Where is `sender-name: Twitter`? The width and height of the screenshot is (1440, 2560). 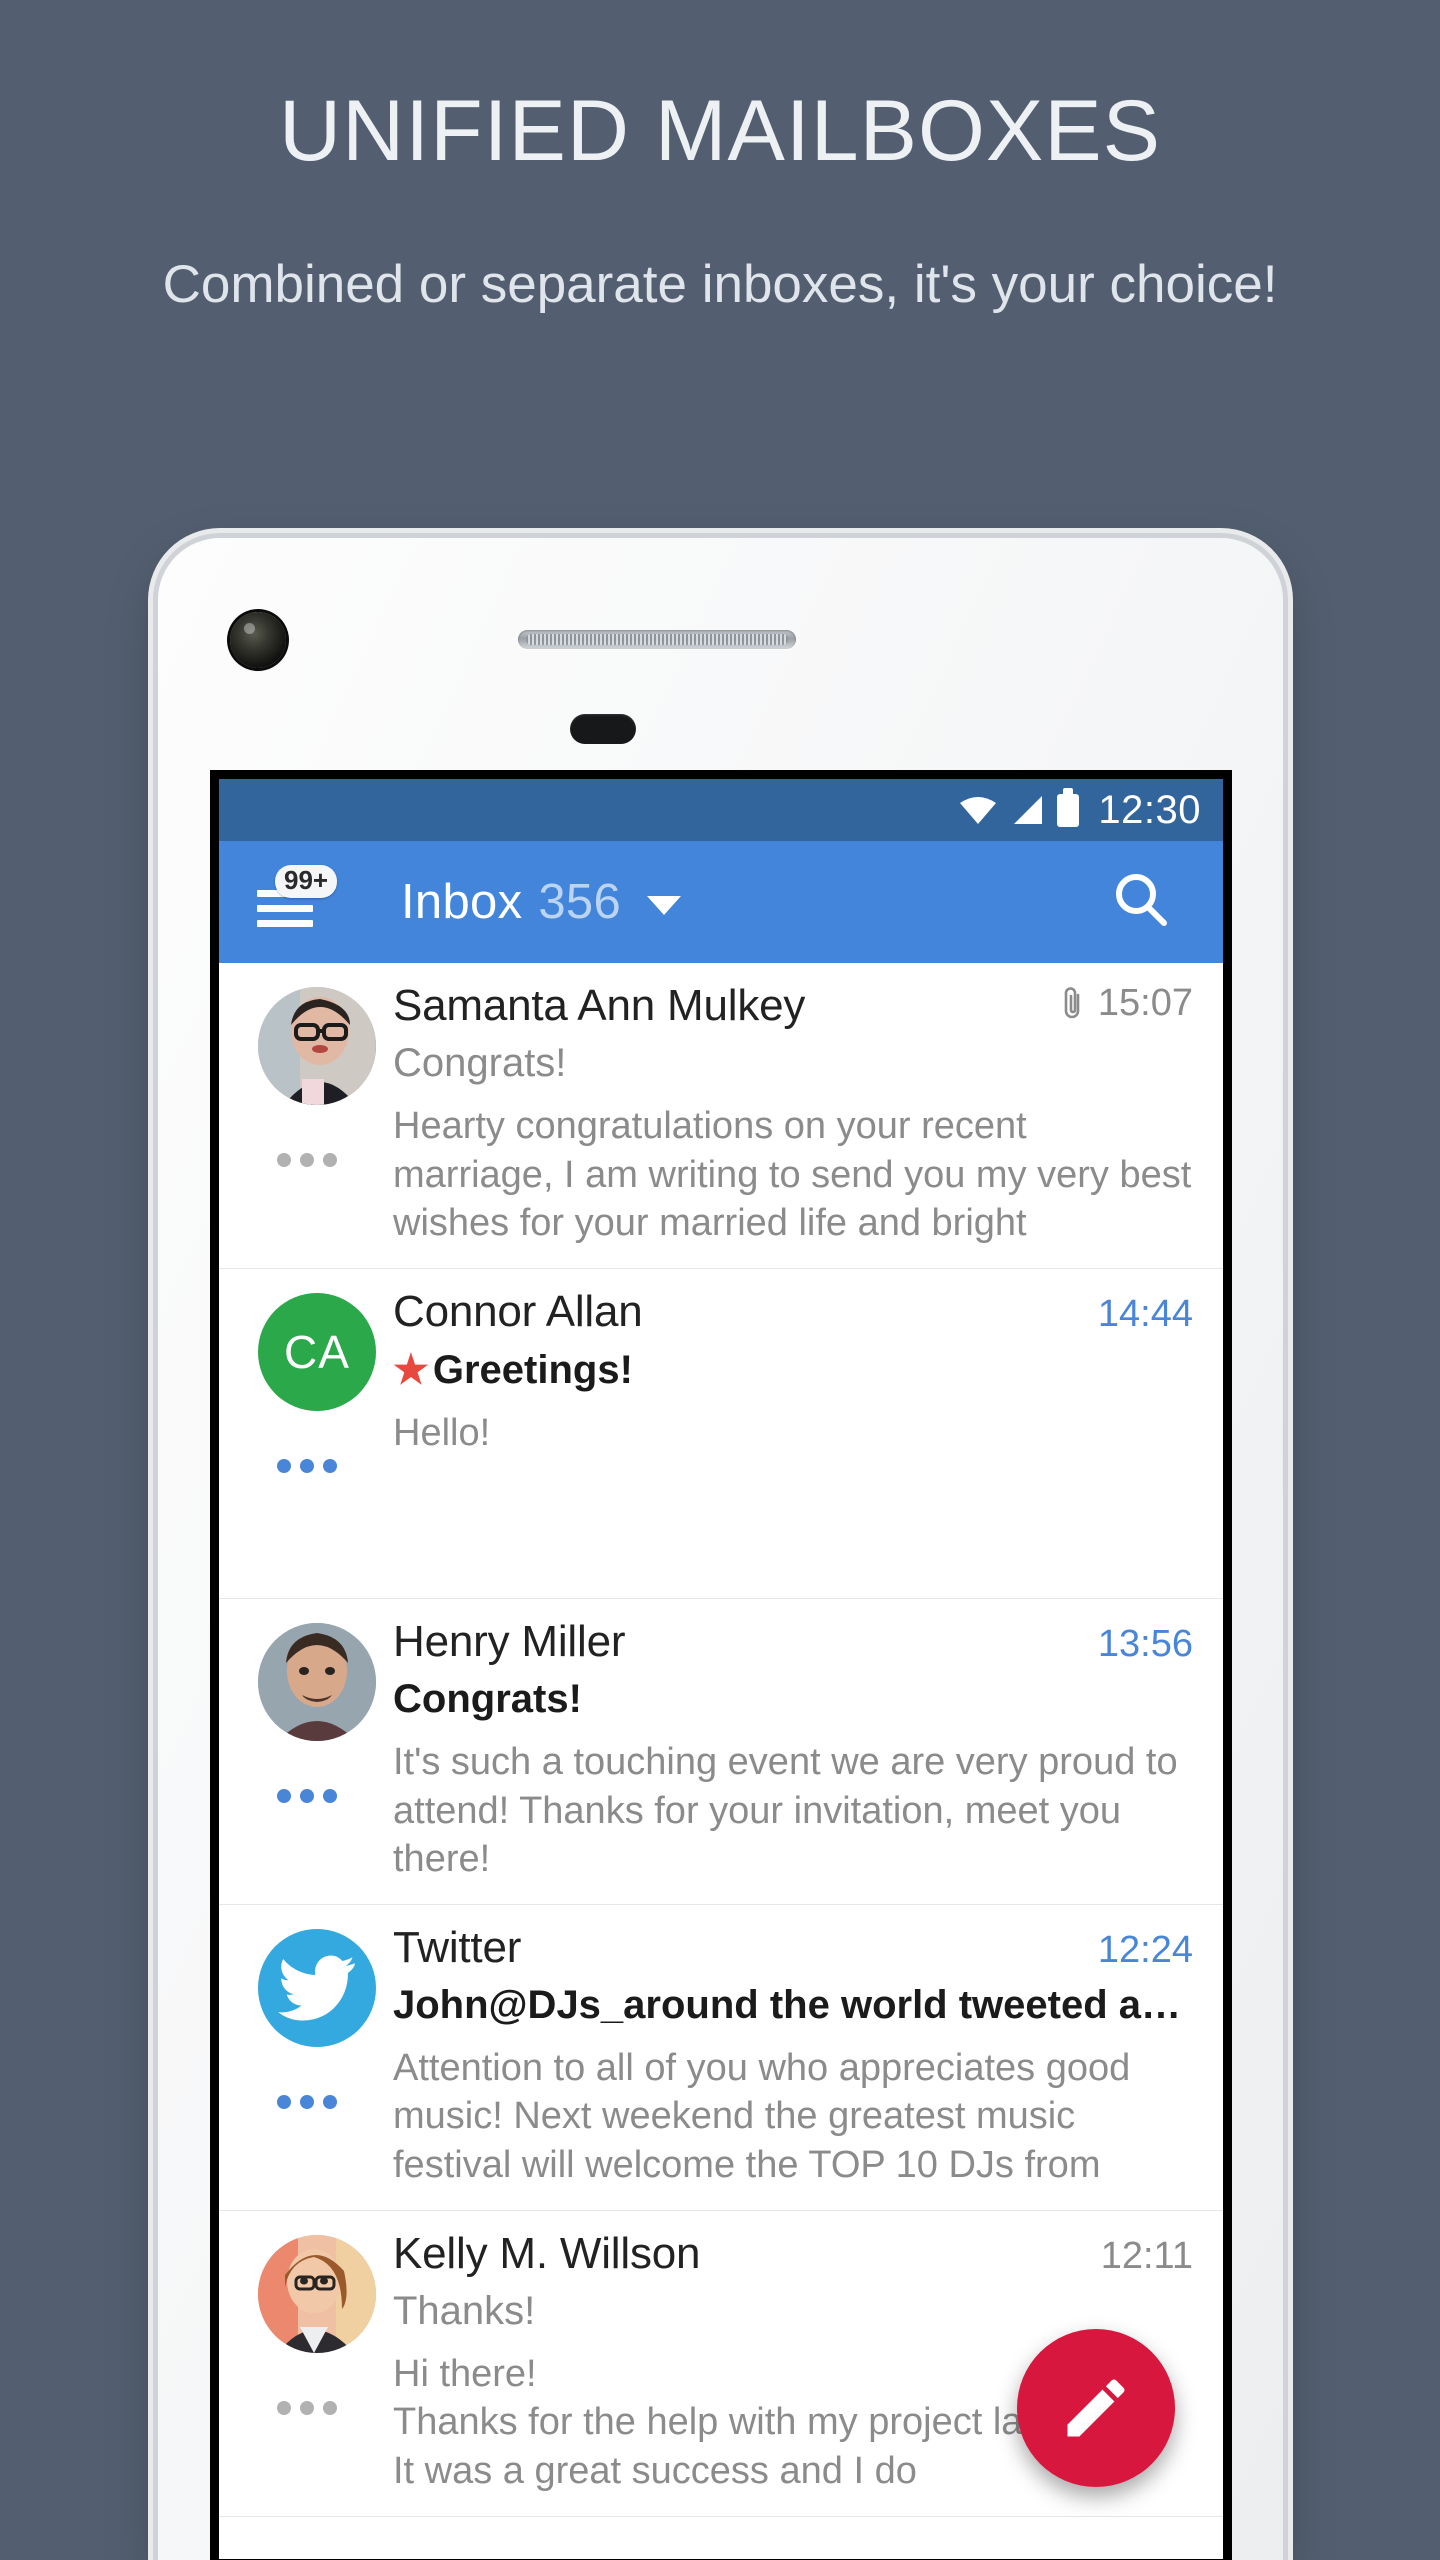
sender-name: Twitter is located at coordinates (457, 1947).